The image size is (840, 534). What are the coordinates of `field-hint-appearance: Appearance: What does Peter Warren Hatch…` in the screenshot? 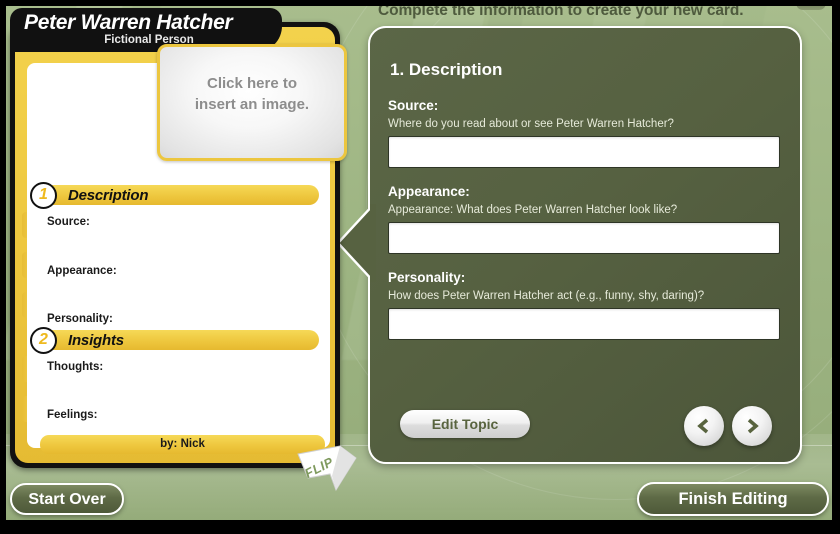 It's located at (533, 210).